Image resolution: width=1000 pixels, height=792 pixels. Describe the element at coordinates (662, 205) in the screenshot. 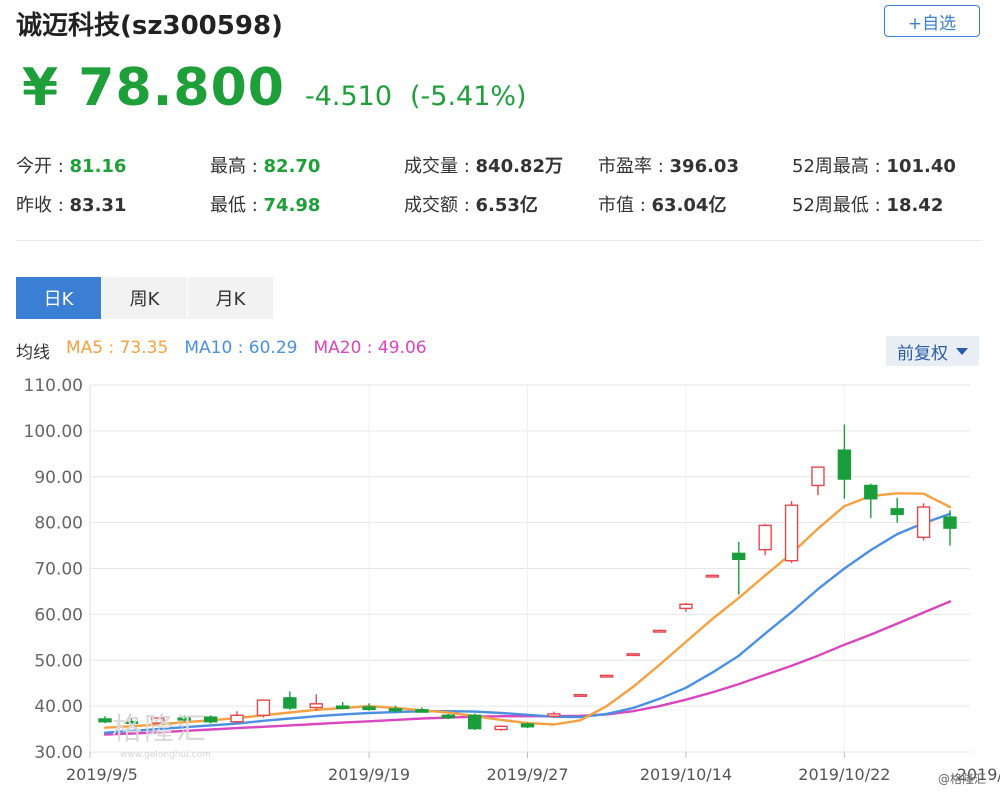

I see `stat-market-cap: 市值 : 63.04亿` at that location.